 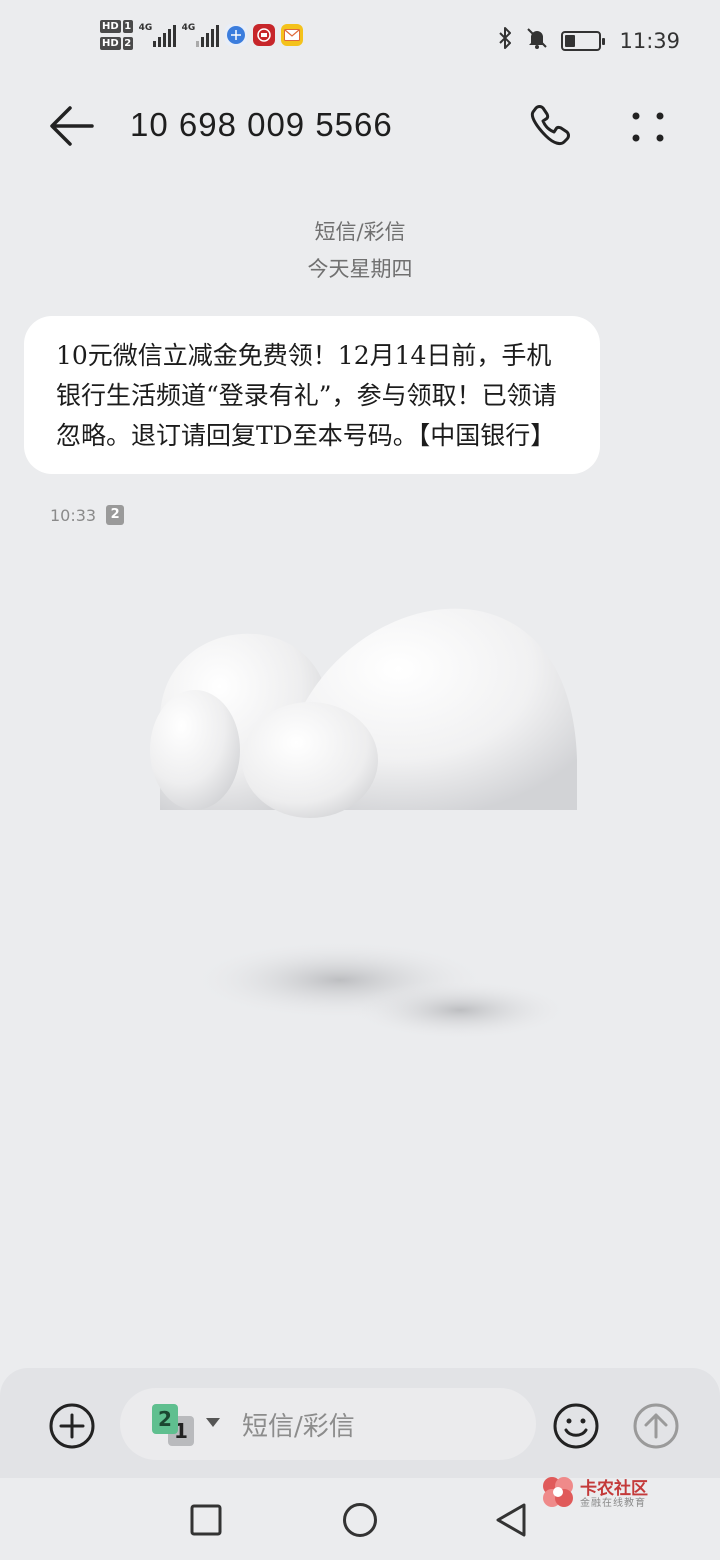 What do you see at coordinates (206, 1520) in the screenshot?
I see `recent-apps-icon` at bounding box center [206, 1520].